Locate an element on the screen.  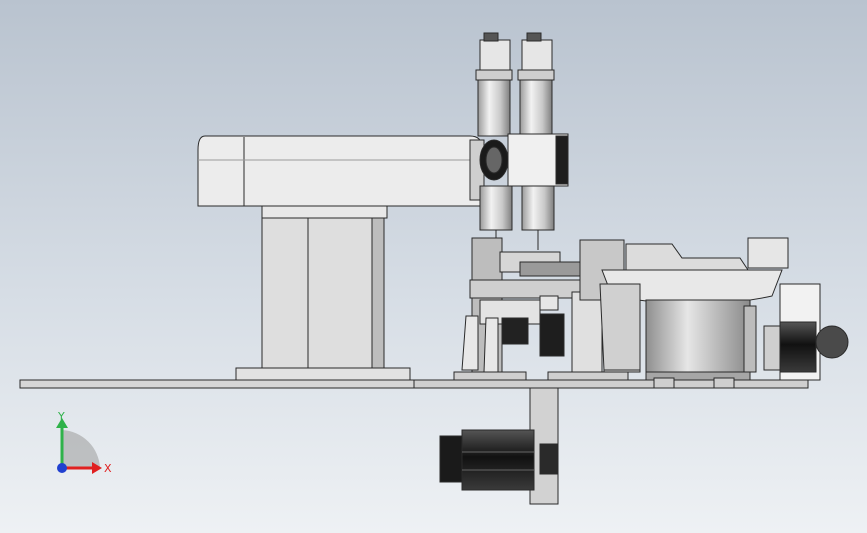
feeder-drive-motor is located at coordinates (806, 347).